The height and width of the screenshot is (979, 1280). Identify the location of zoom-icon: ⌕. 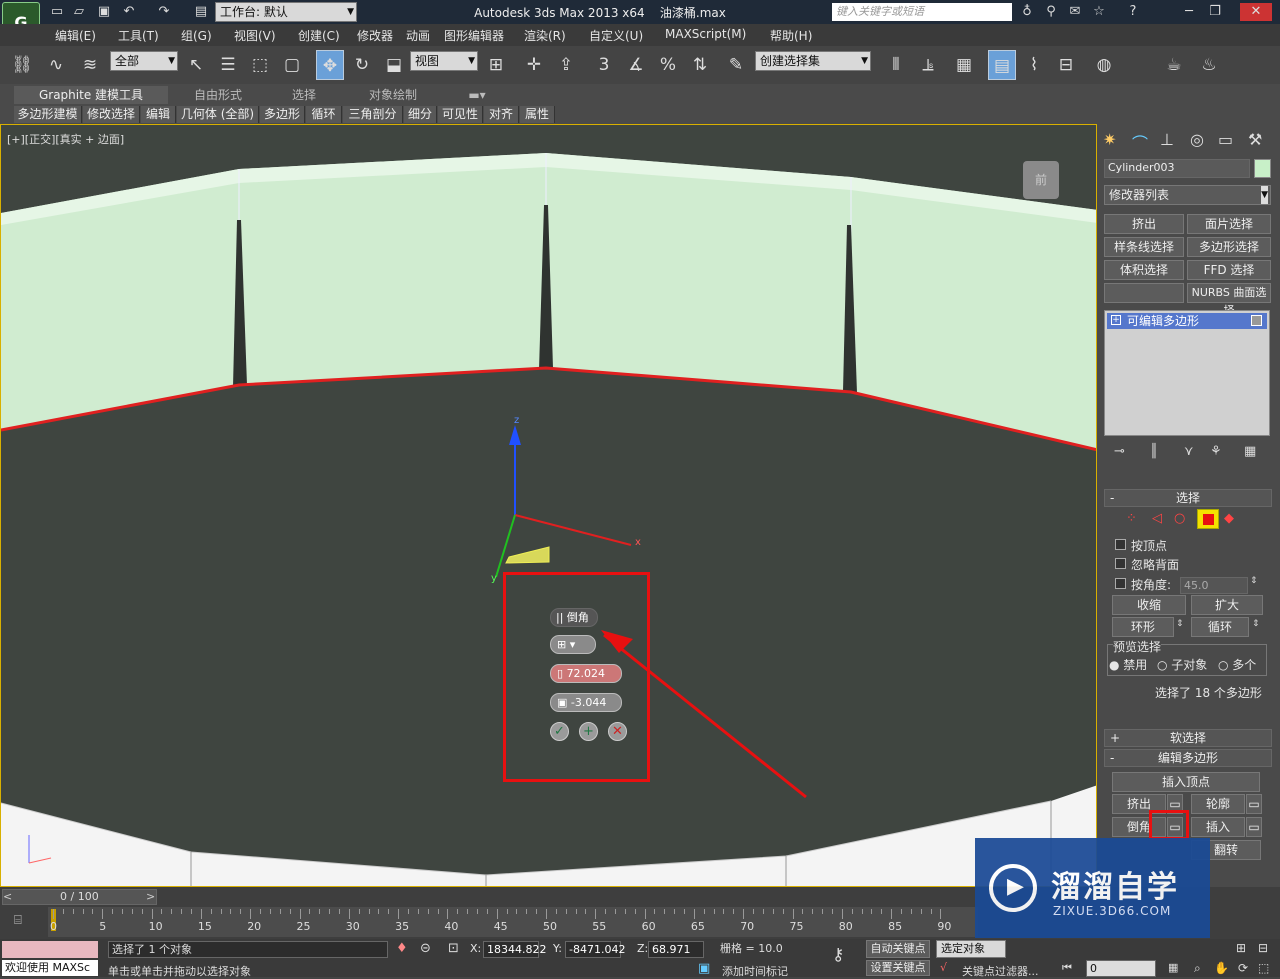
(1197, 968).